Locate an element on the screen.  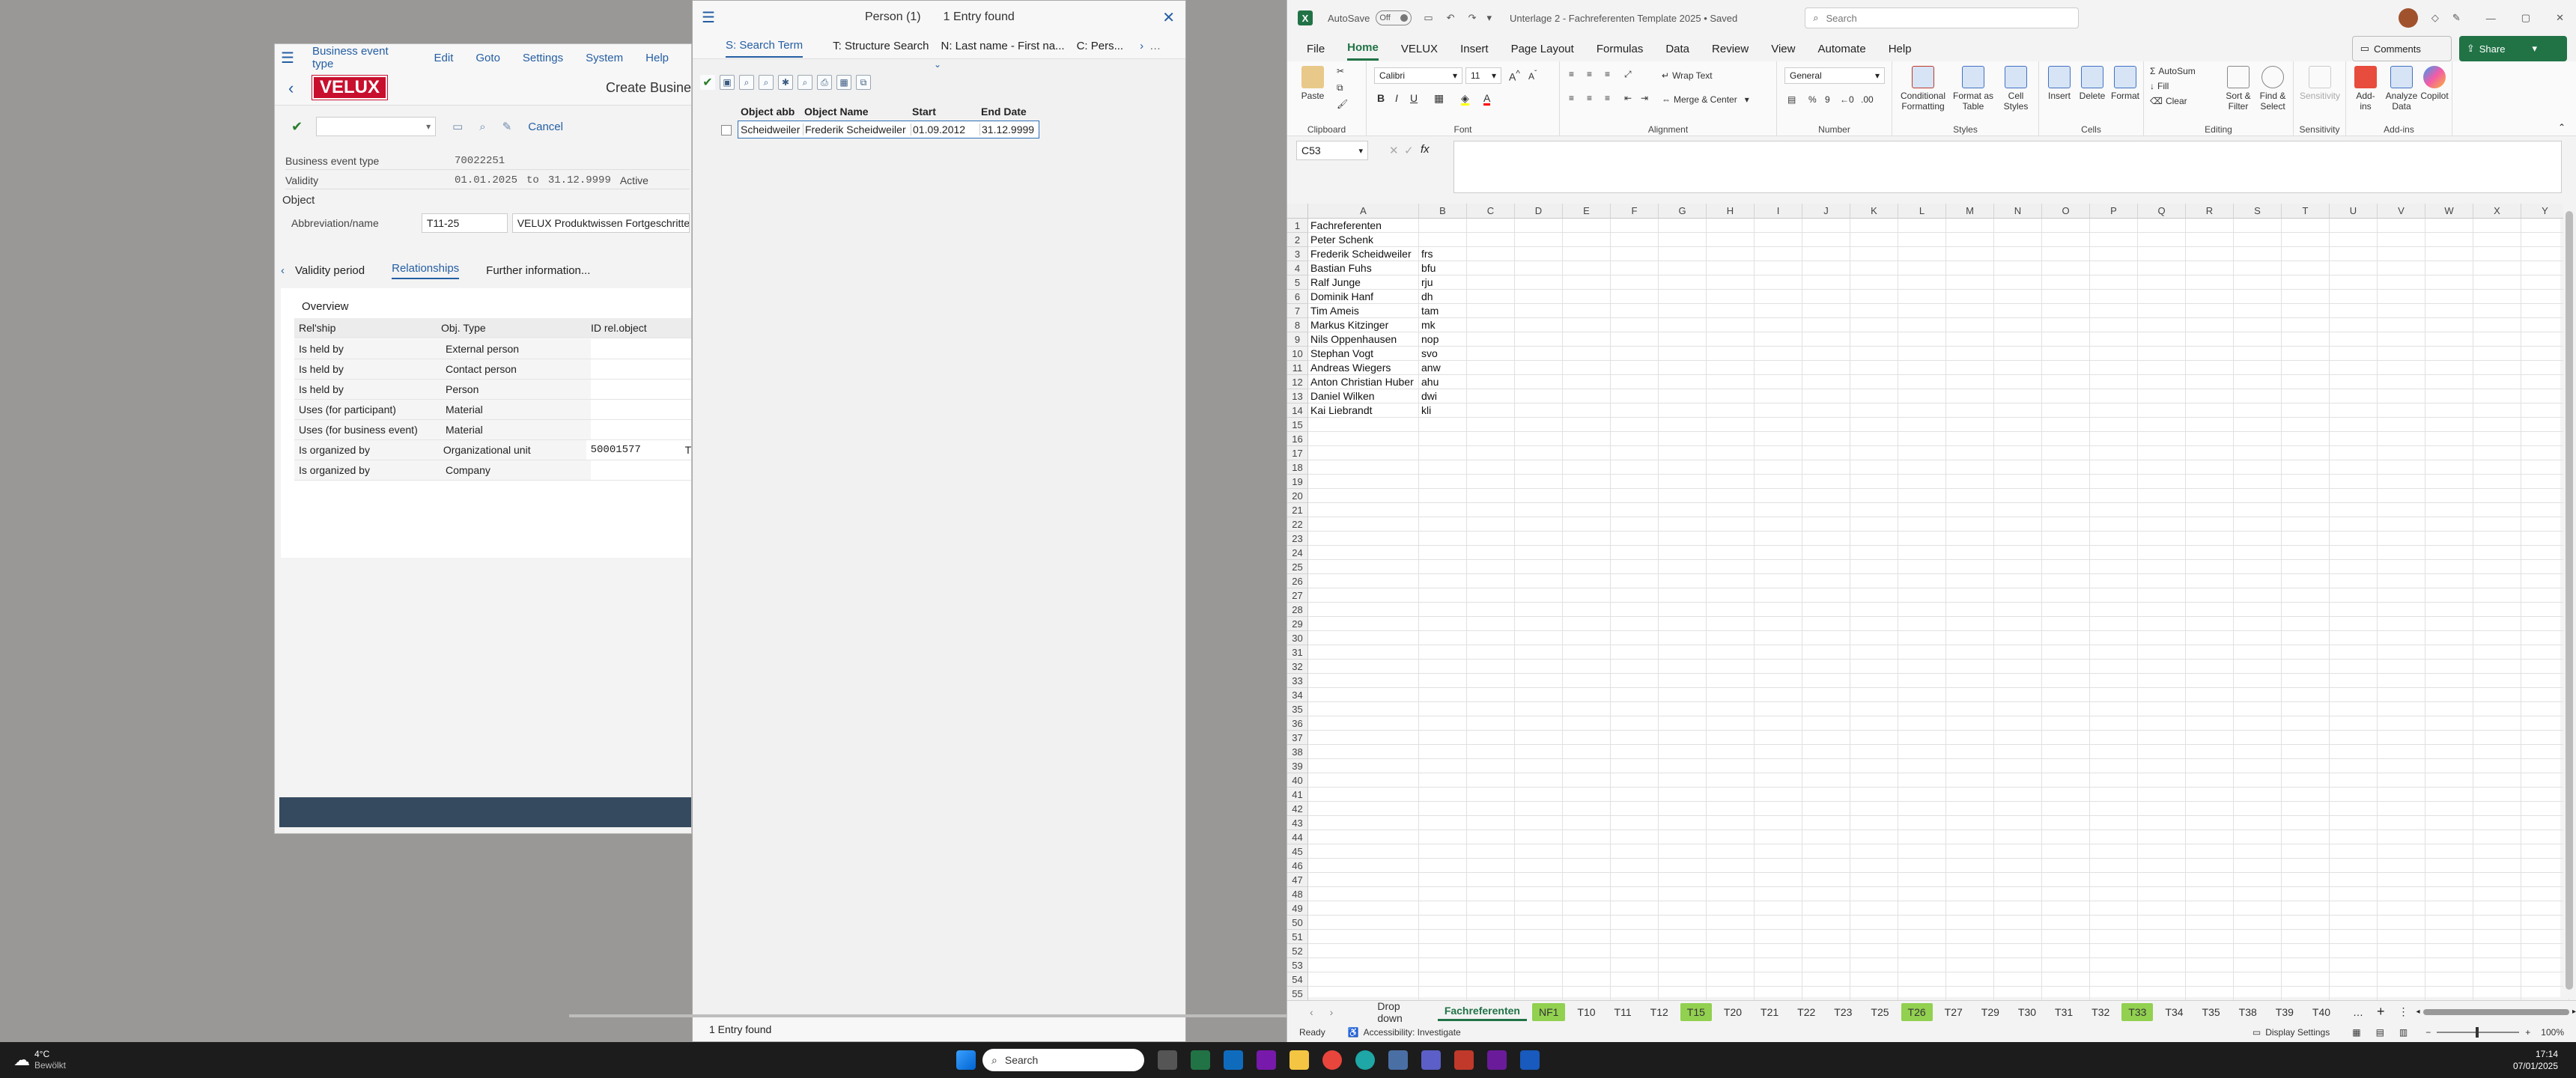
row-header: 48 is located at coordinates (1297, 894).